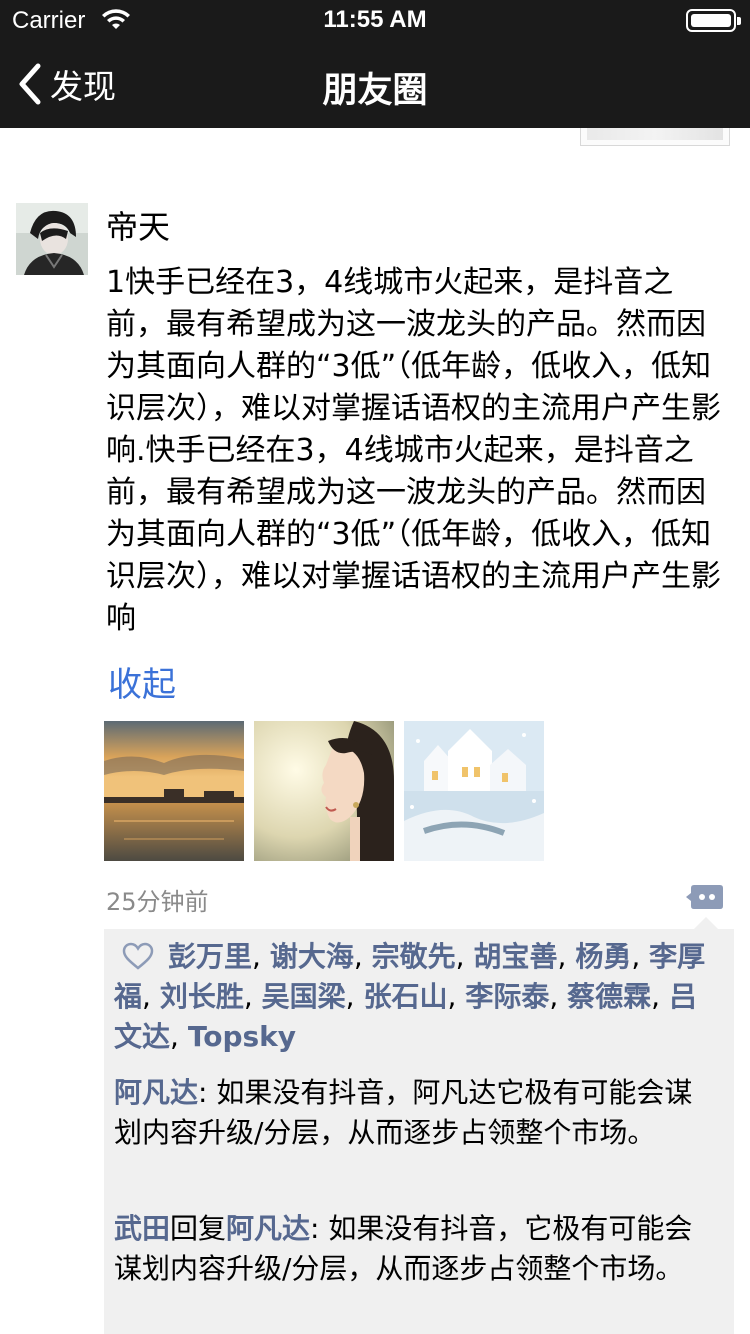 The height and width of the screenshot is (1334, 750). What do you see at coordinates (655, 137) in the screenshot?
I see `previous-post-image` at bounding box center [655, 137].